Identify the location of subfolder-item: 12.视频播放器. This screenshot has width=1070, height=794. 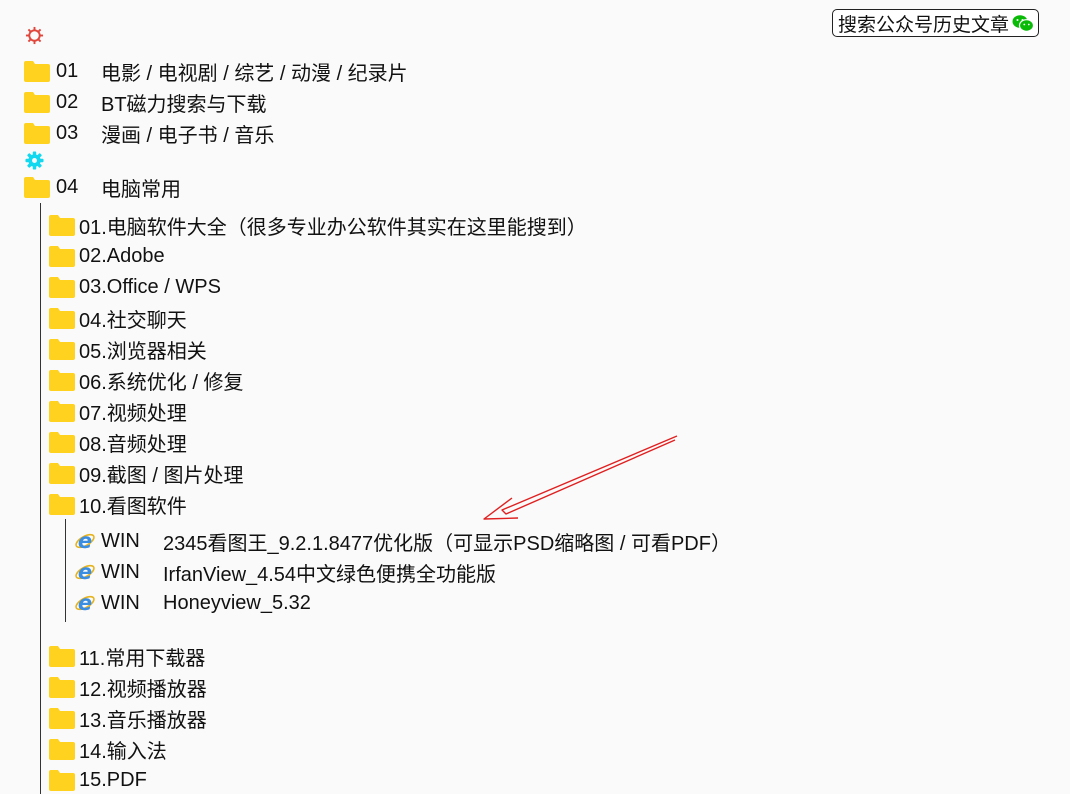
(128, 687).